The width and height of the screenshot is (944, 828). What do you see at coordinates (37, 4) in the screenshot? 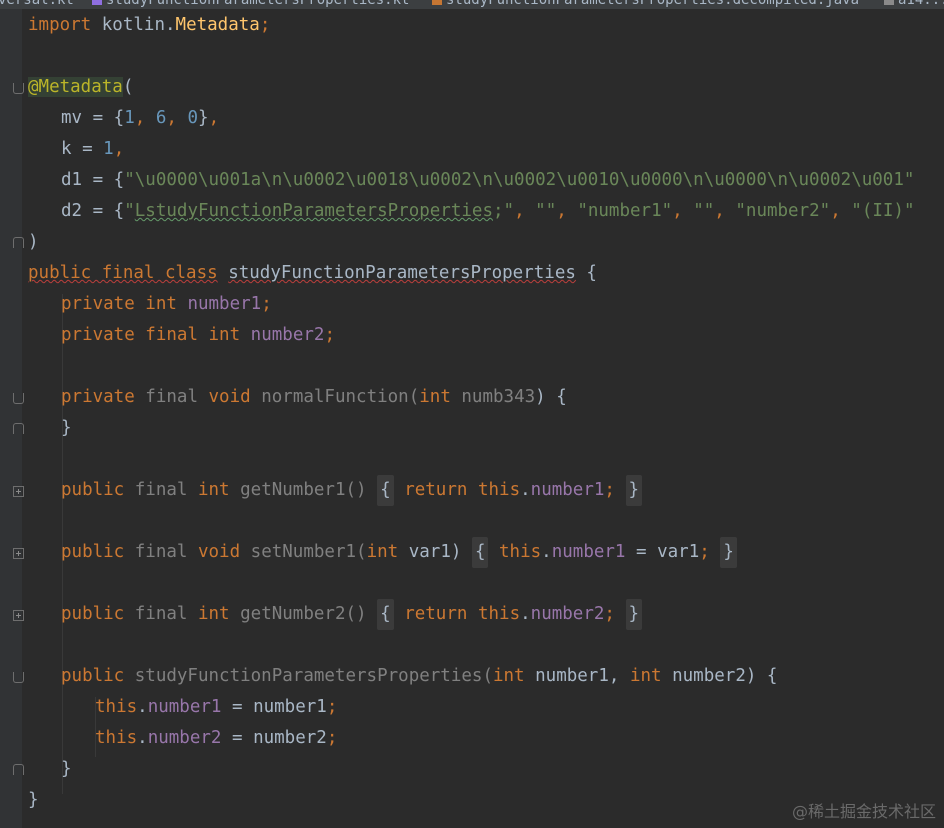
I see `tab-versal: versal.kt` at bounding box center [37, 4].